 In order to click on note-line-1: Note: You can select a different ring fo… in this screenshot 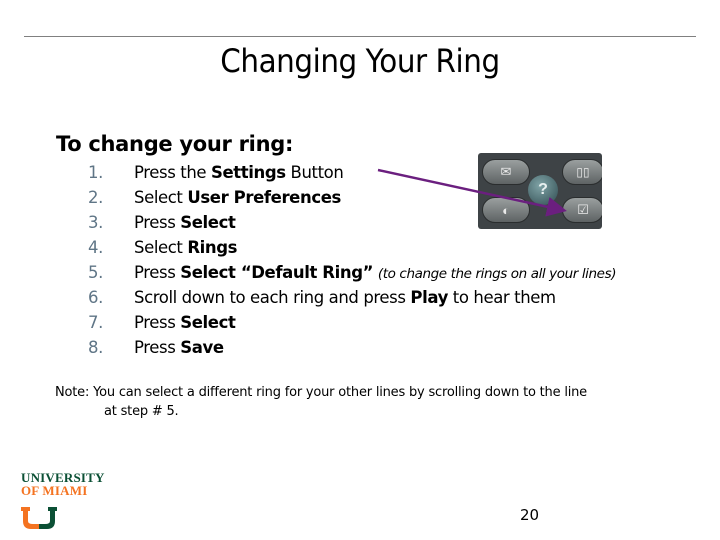, I will do `click(321, 392)`.